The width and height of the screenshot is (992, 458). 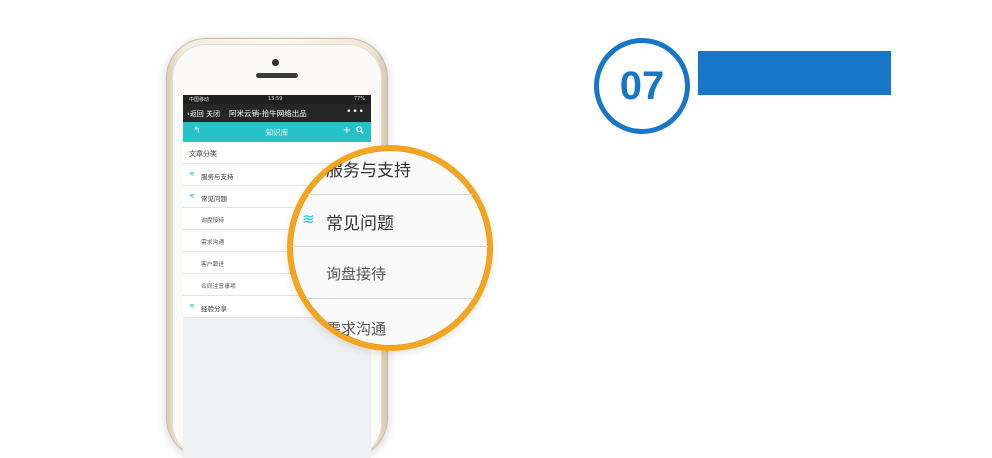 I want to click on list-item-label: 客户跟进, so click(x=213, y=265).